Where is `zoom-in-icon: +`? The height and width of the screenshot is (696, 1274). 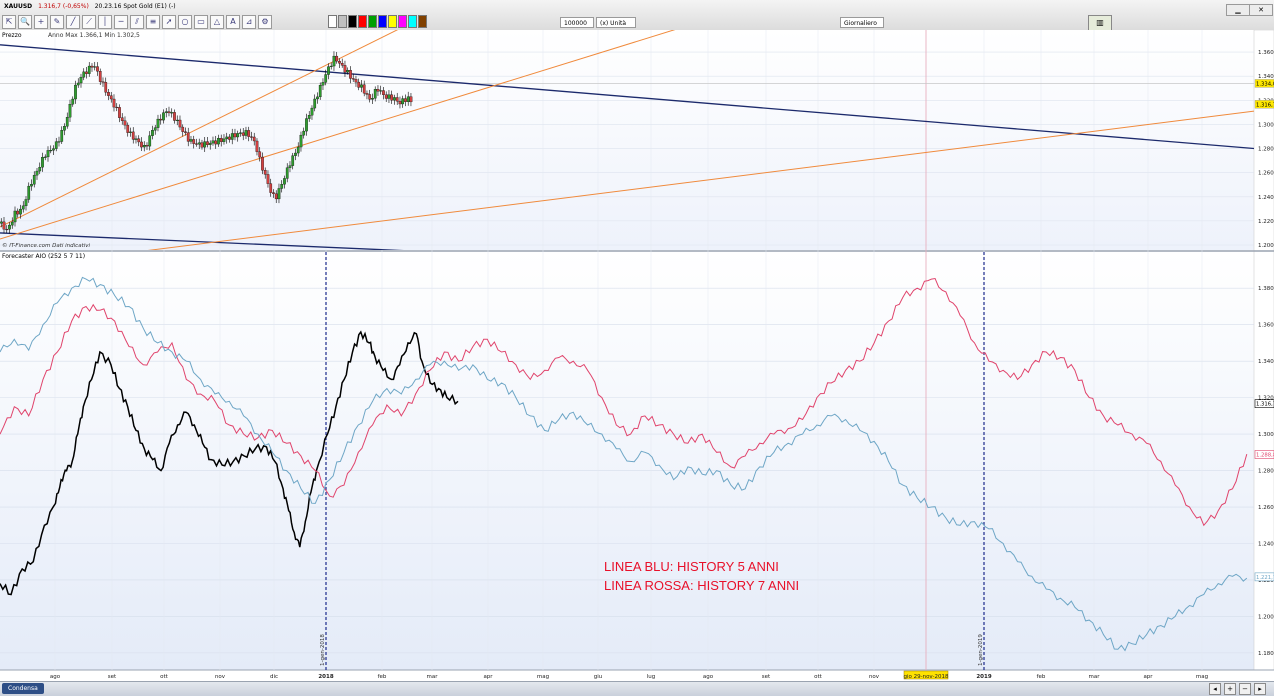
zoom-in-icon: + is located at coordinates (1230, 689).